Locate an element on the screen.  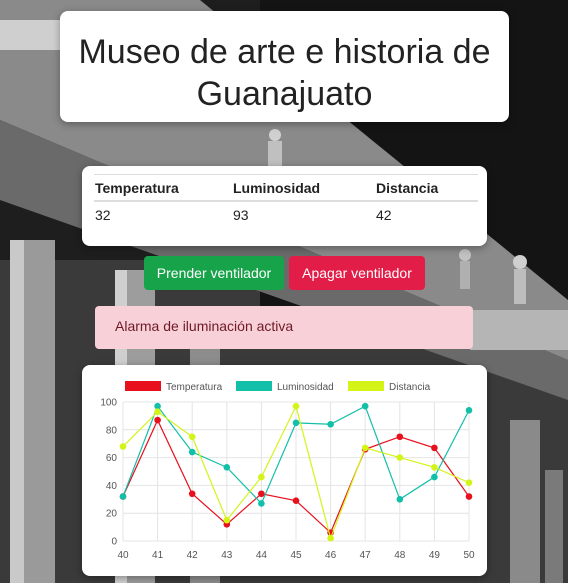
header-luminosidad: Luminosidad is located at coordinates (303, 188).